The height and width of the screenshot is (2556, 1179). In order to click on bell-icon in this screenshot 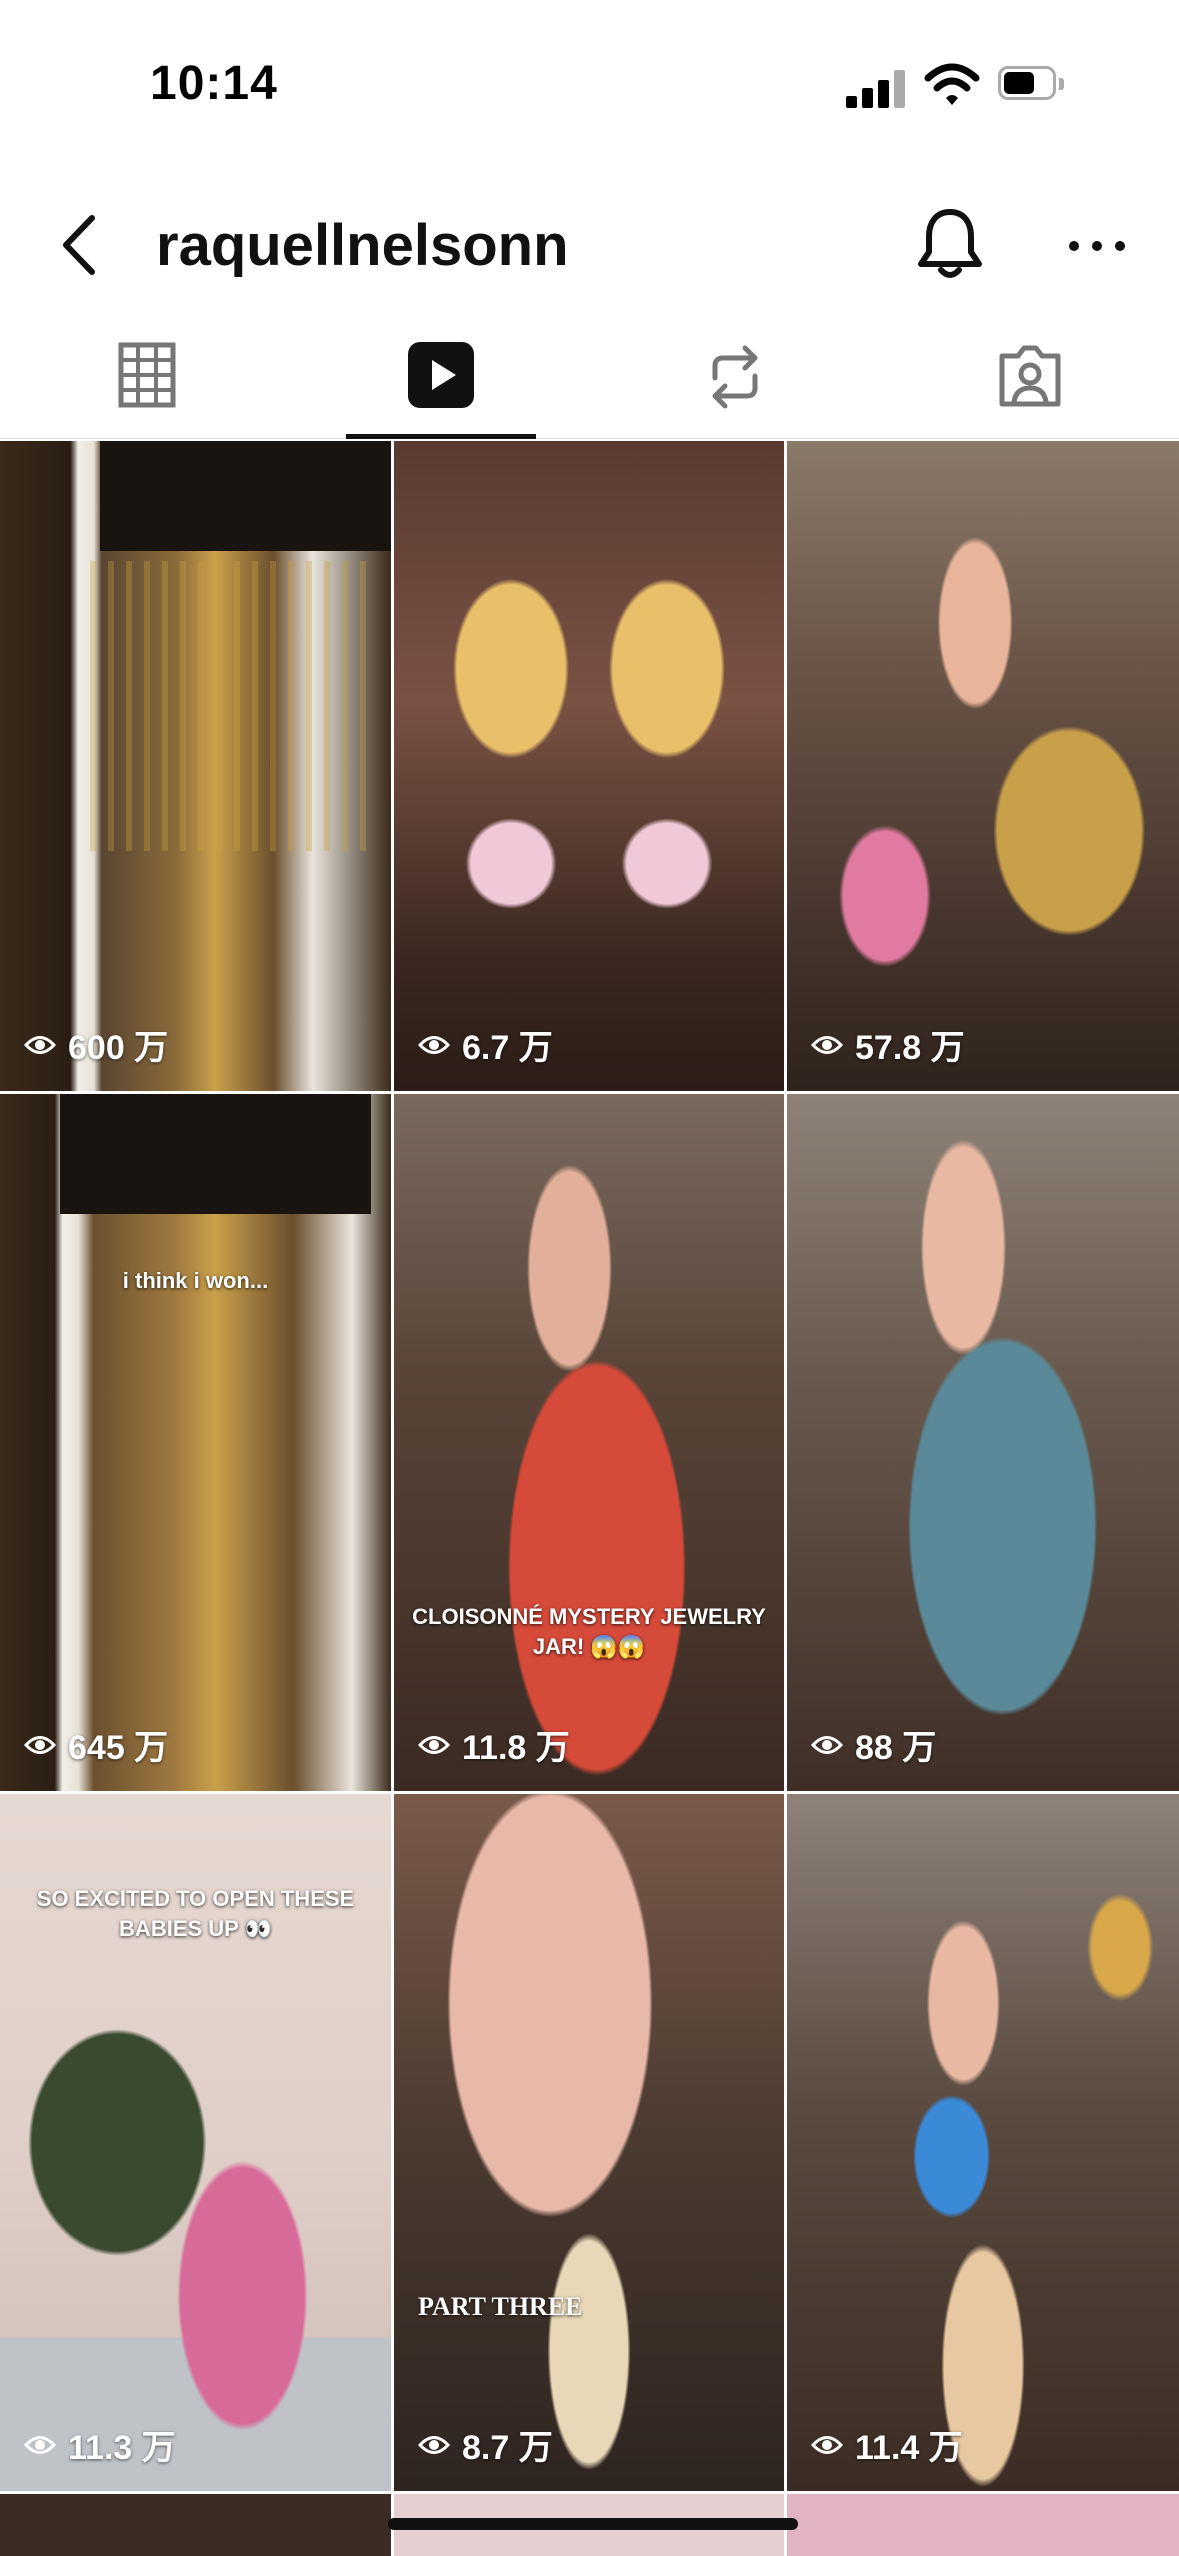, I will do `click(950, 243)`.